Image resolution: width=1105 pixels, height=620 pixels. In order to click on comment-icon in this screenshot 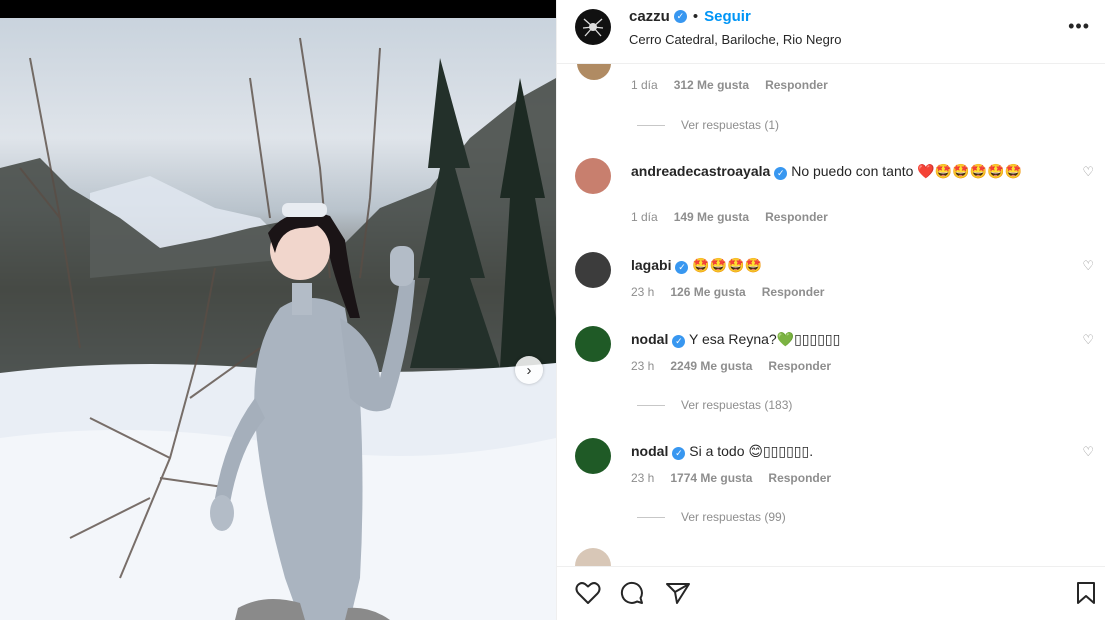, I will do `click(631, 592)`.